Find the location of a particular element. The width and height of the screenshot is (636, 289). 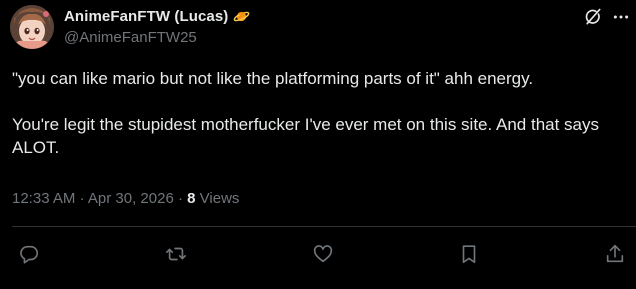

author-handle: @AnimeFanFTW25 is located at coordinates (130, 37).